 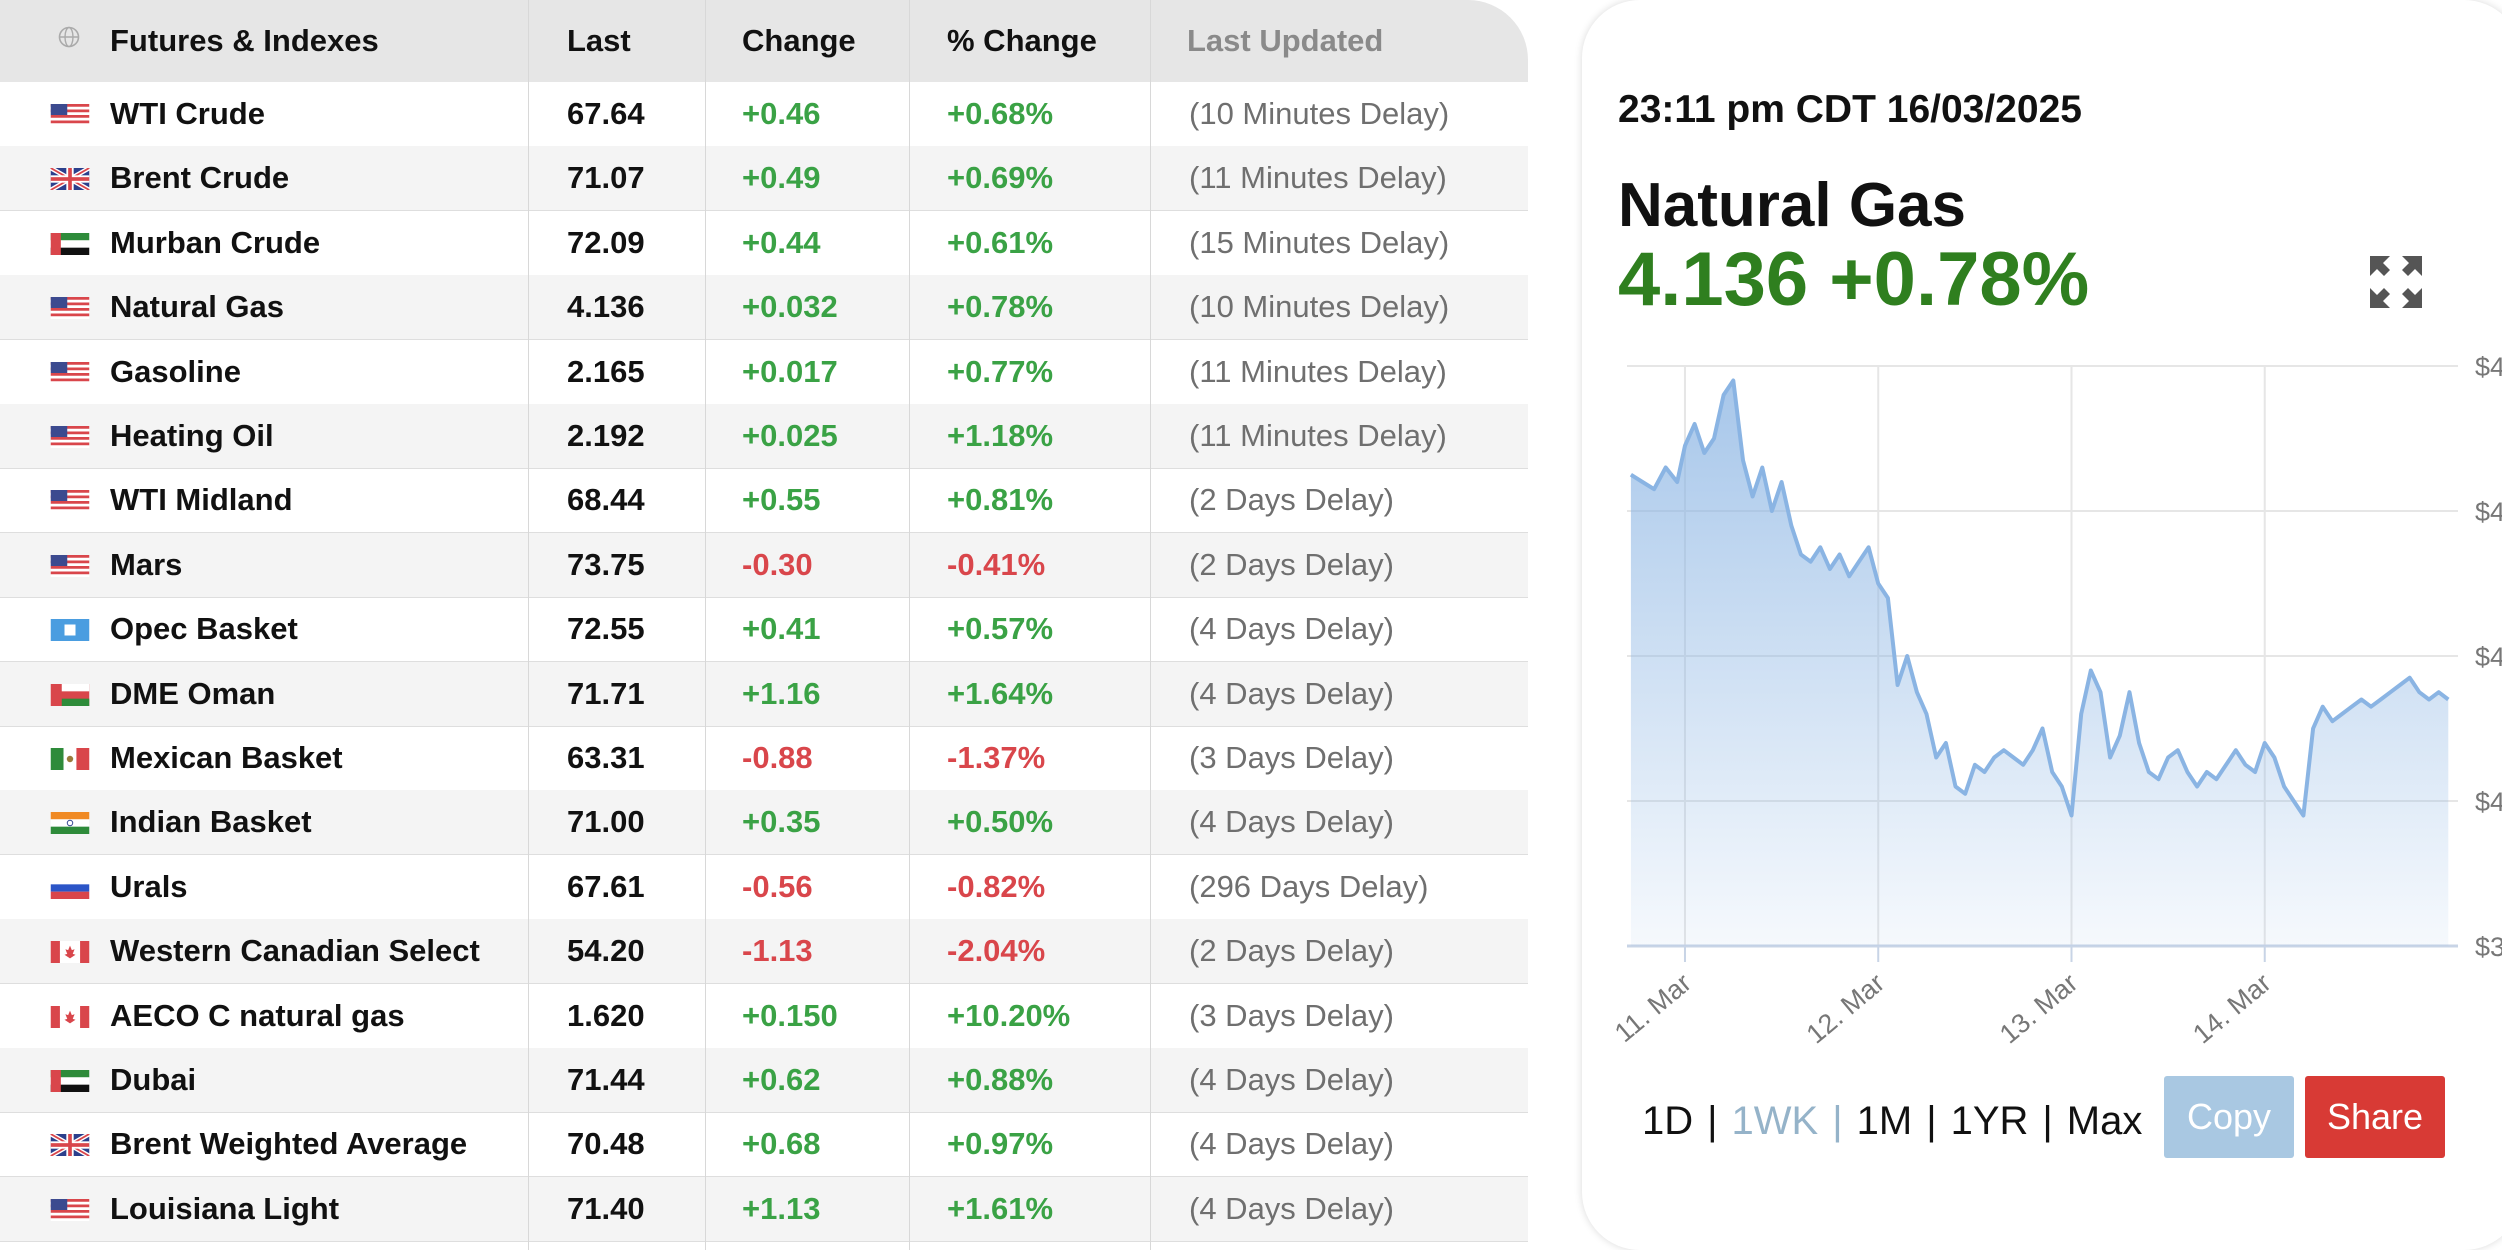 What do you see at coordinates (1022, 41) in the screenshot?
I see `header-pct-change: % Change` at bounding box center [1022, 41].